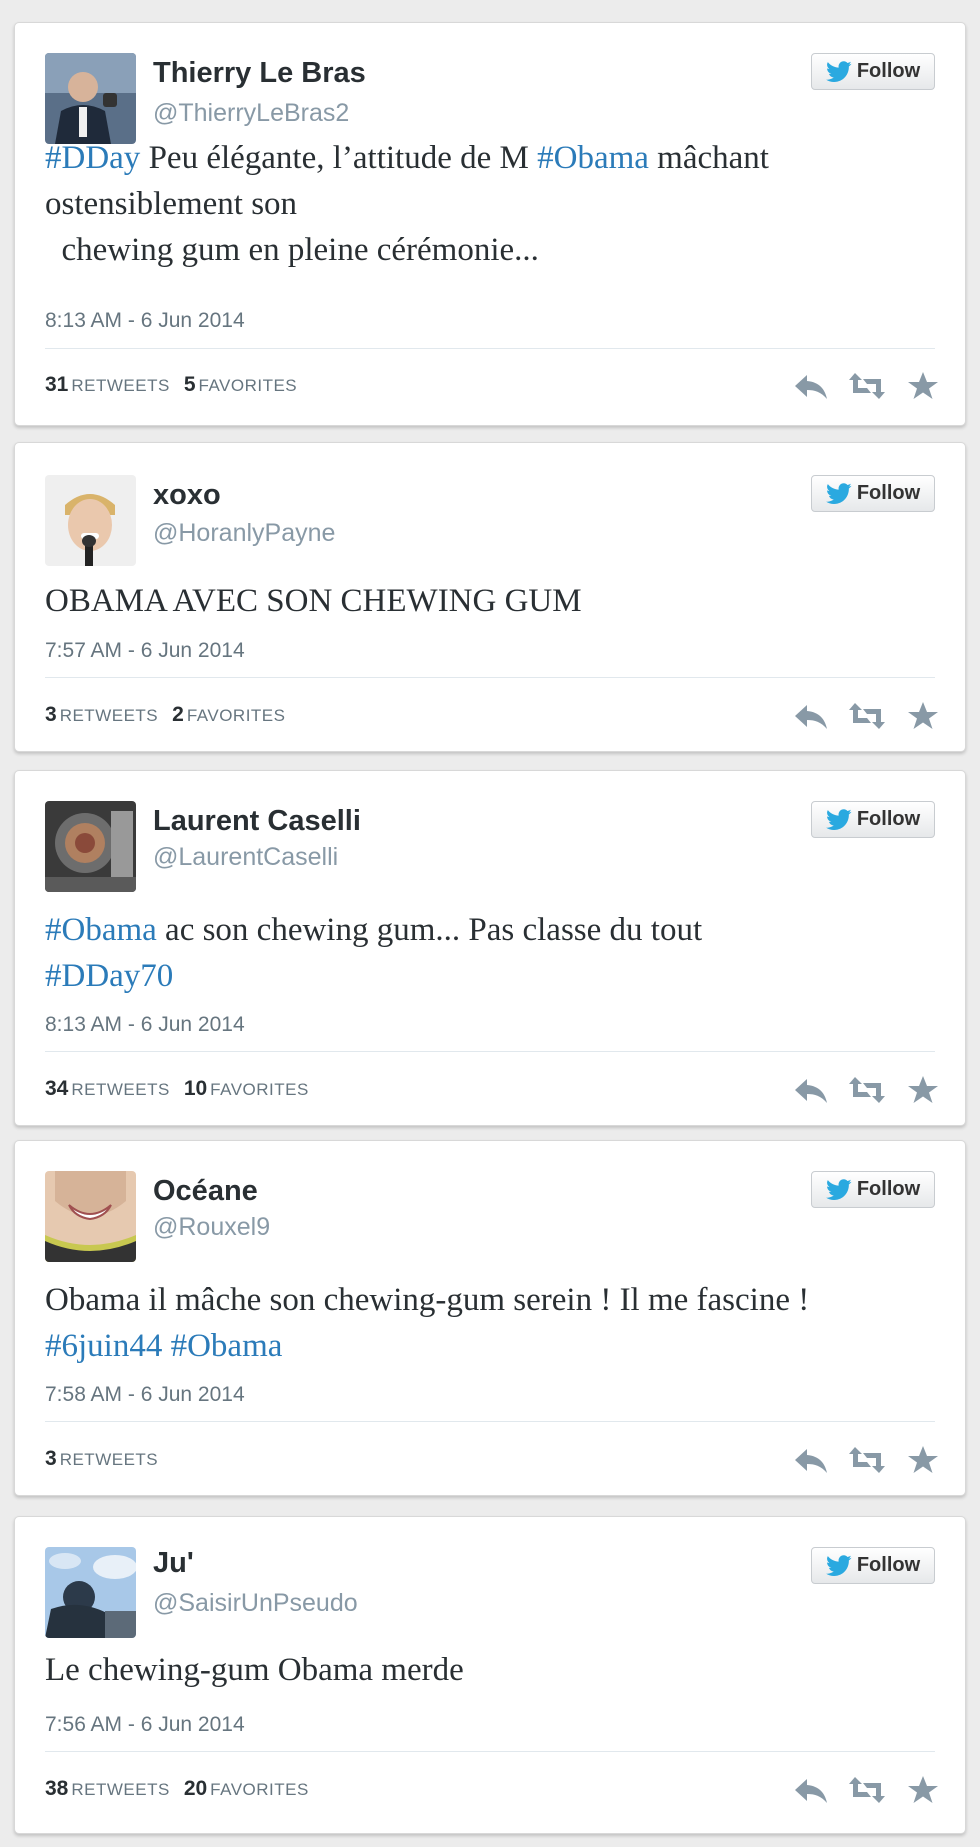  Describe the element at coordinates (56, 1788) in the screenshot. I see `retweet-count: 38` at that location.